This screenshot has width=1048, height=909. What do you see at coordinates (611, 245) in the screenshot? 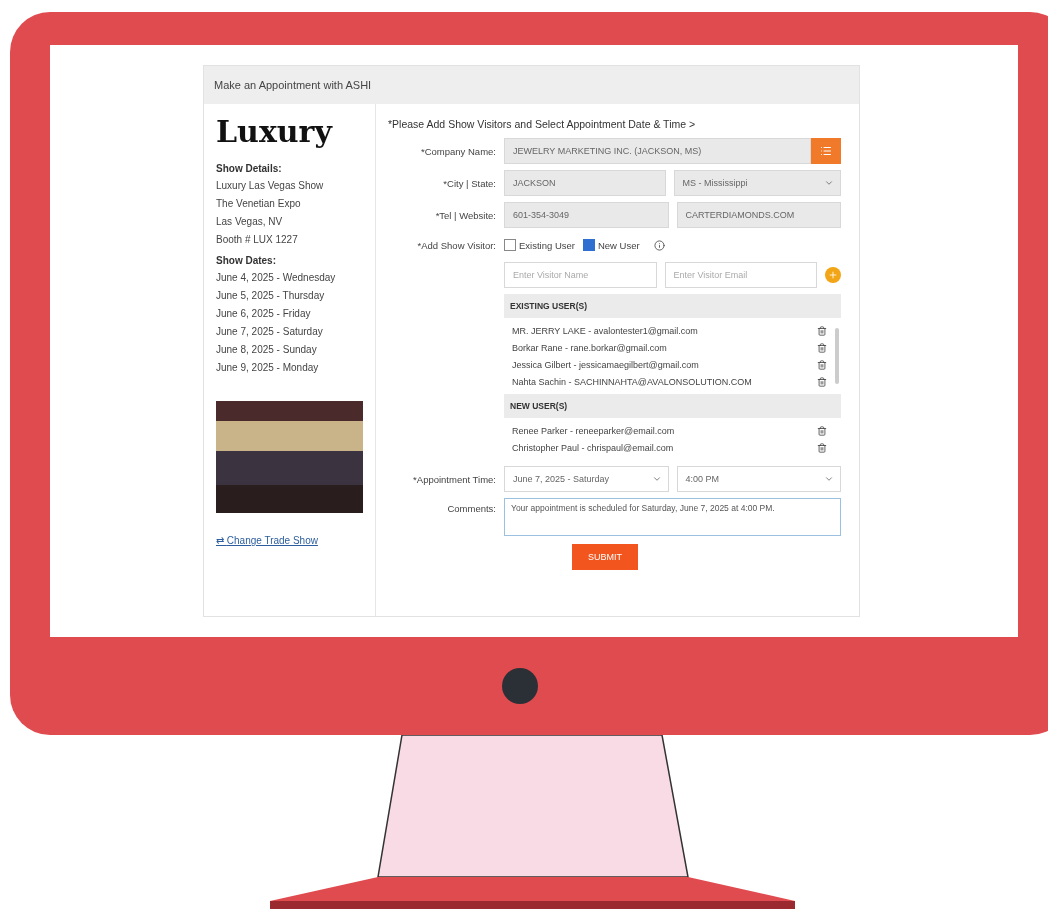
I see `user-type-checkbox: New User` at bounding box center [611, 245].